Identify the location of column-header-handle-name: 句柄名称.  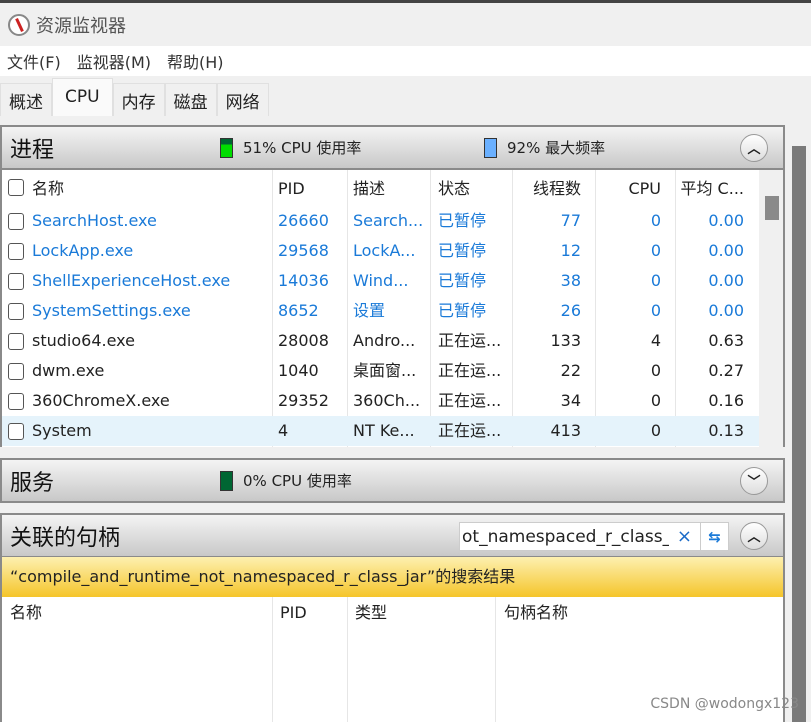
(536, 613).